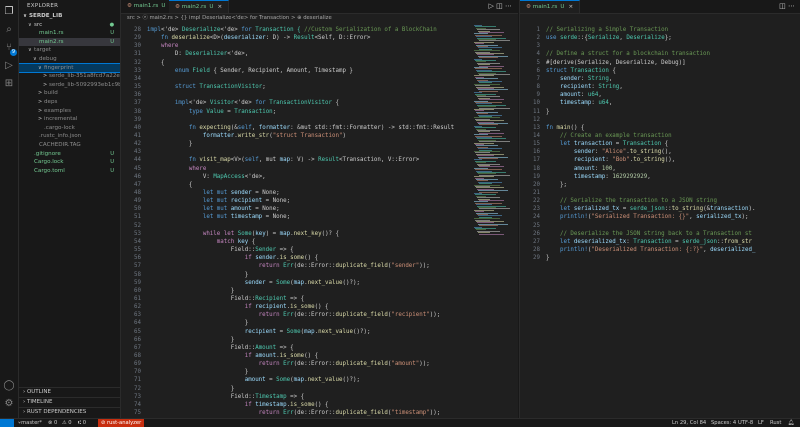 Image resolution: width=800 pixels, height=427 pixels. Describe the element at coordinates (220, 250) in the screenshot. I see `code-line: Field::Sender => {` at that location.